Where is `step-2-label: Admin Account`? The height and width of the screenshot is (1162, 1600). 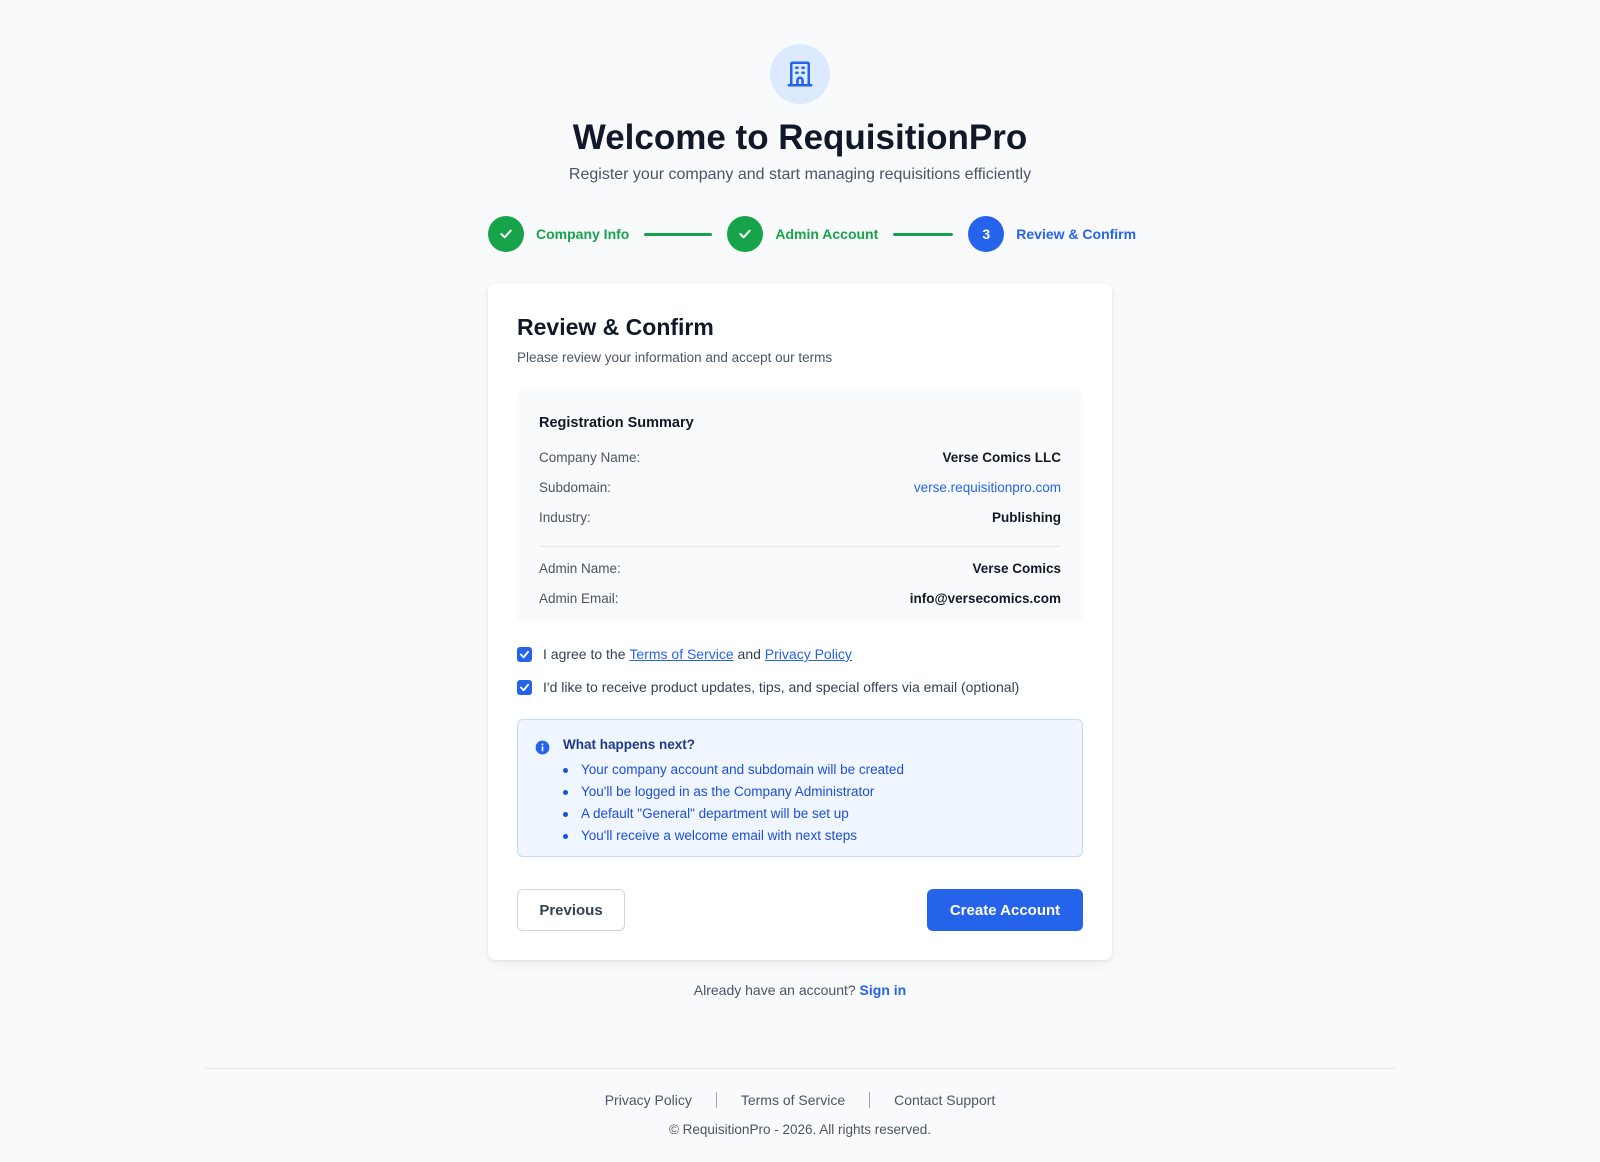
step-2-label: Admin Account is located at coordinates (827, 234).